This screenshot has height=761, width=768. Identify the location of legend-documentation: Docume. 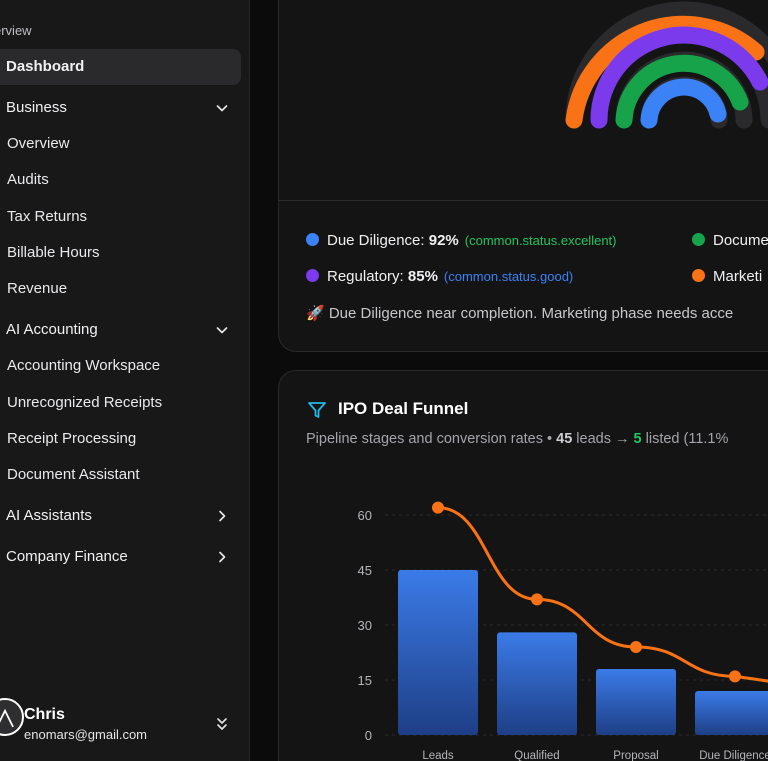
(730, 240).